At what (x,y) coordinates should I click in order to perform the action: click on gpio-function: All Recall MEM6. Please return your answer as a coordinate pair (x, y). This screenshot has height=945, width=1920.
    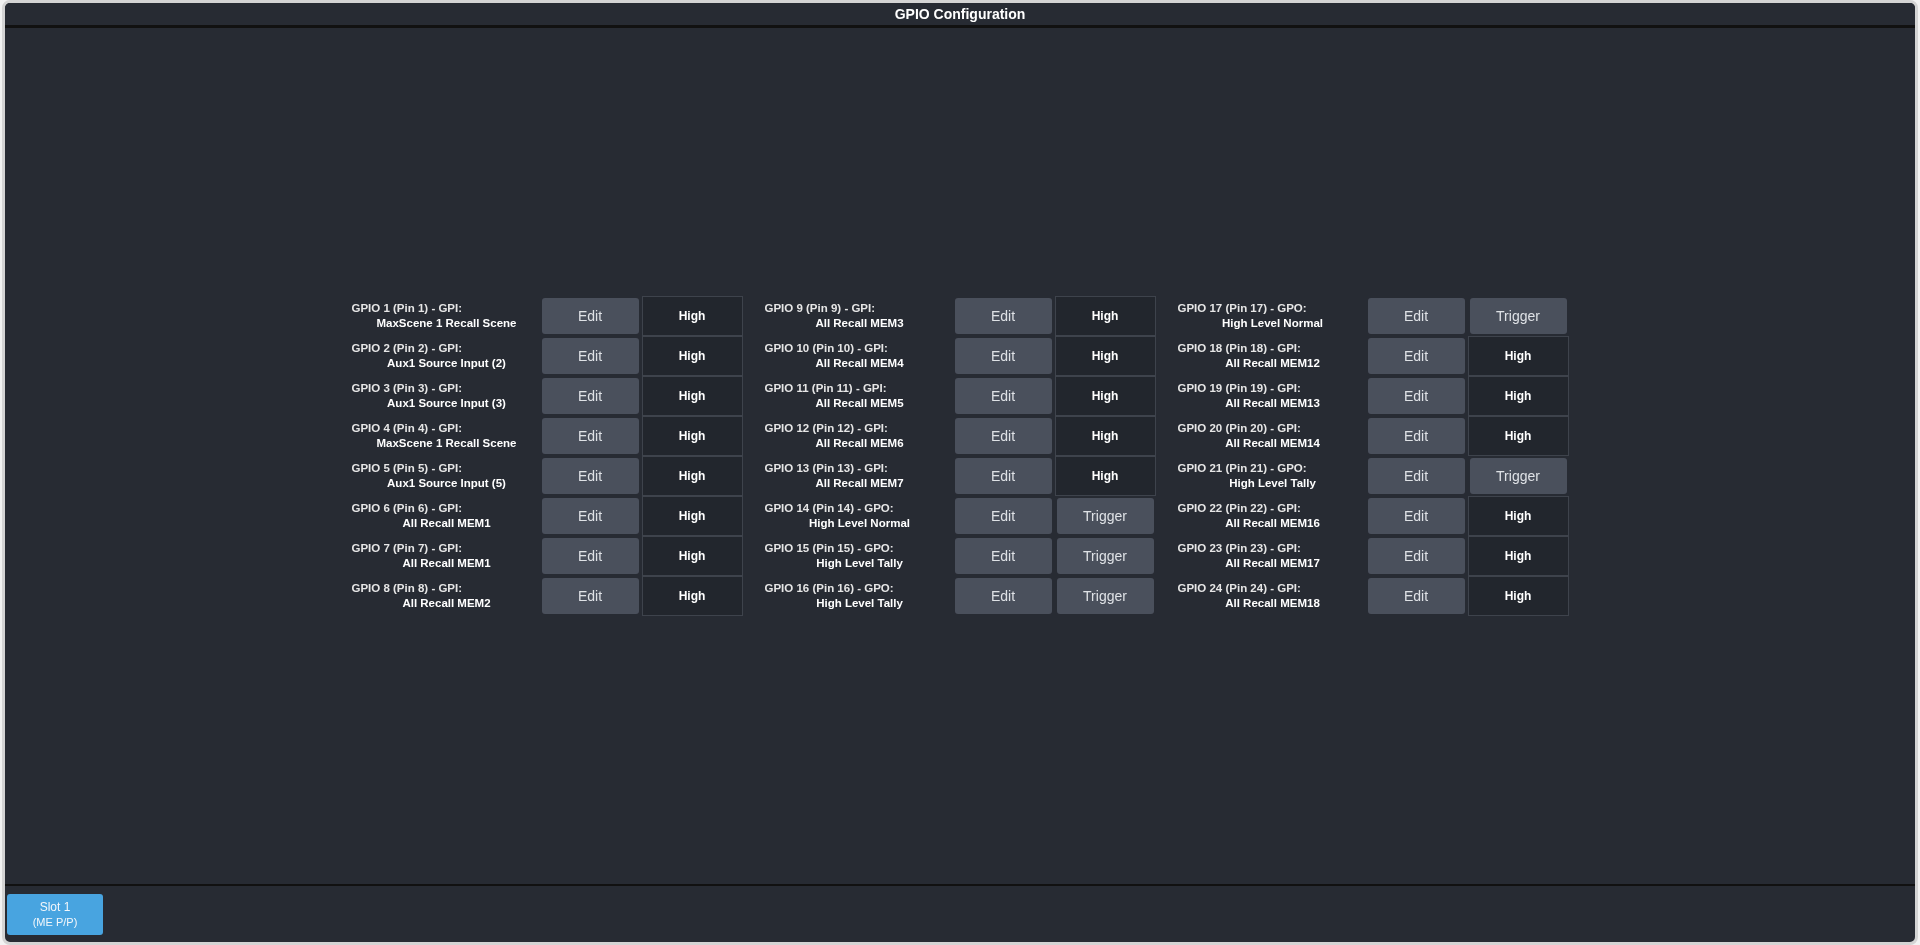
    Looking at the image, I should click on (859, 443).